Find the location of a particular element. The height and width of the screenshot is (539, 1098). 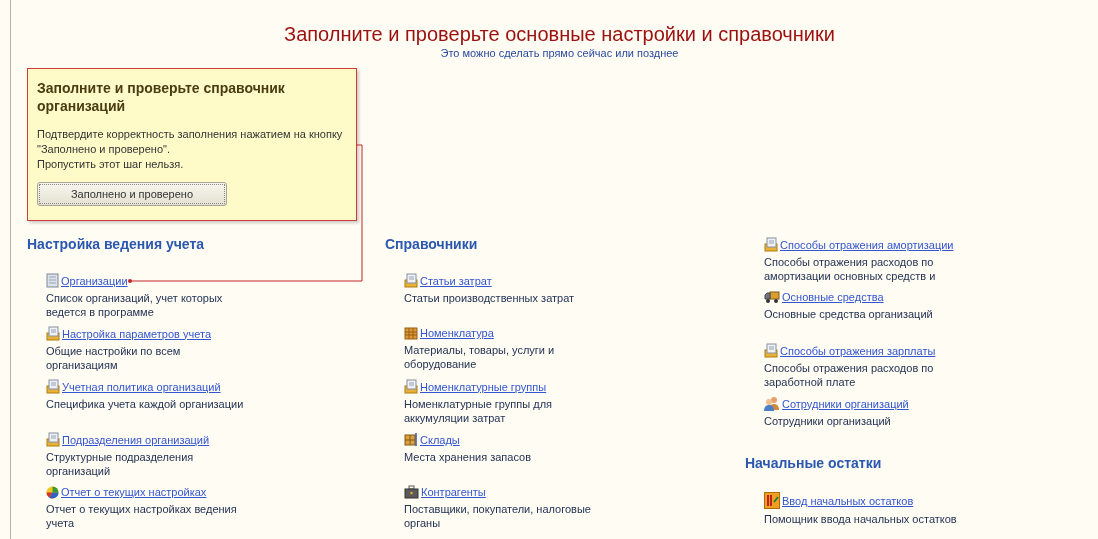

reference-link: Склады is located at coordinates (440, 439).